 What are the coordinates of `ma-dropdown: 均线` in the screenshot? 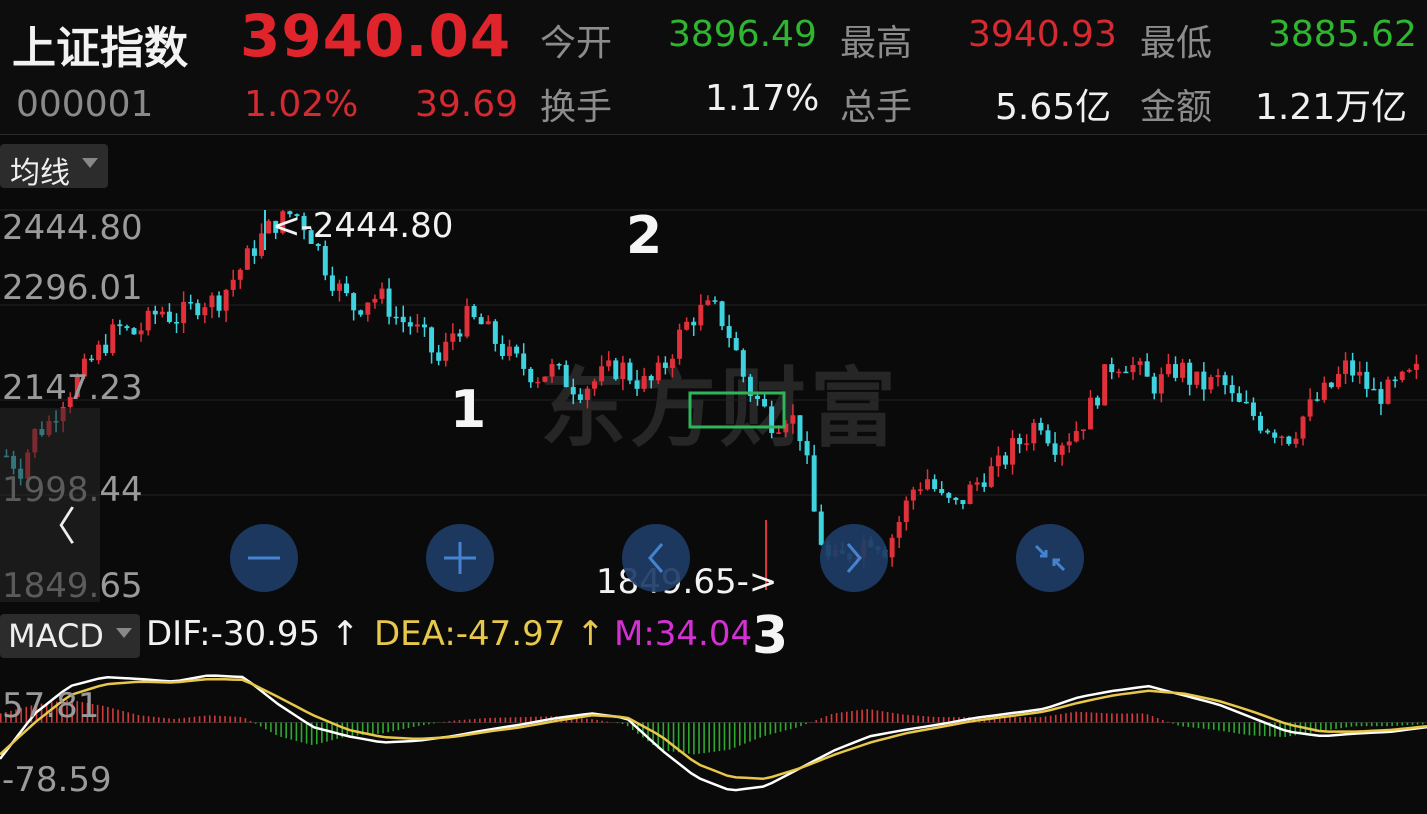 It's located at (54, 167).